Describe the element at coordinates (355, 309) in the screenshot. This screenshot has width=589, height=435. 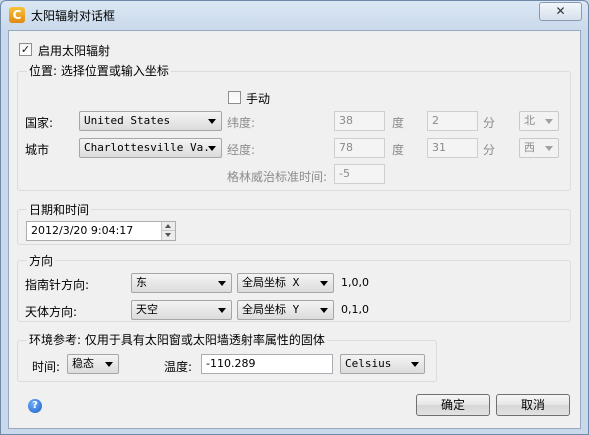
I see `sky-vector: 0,1,0` at that location.